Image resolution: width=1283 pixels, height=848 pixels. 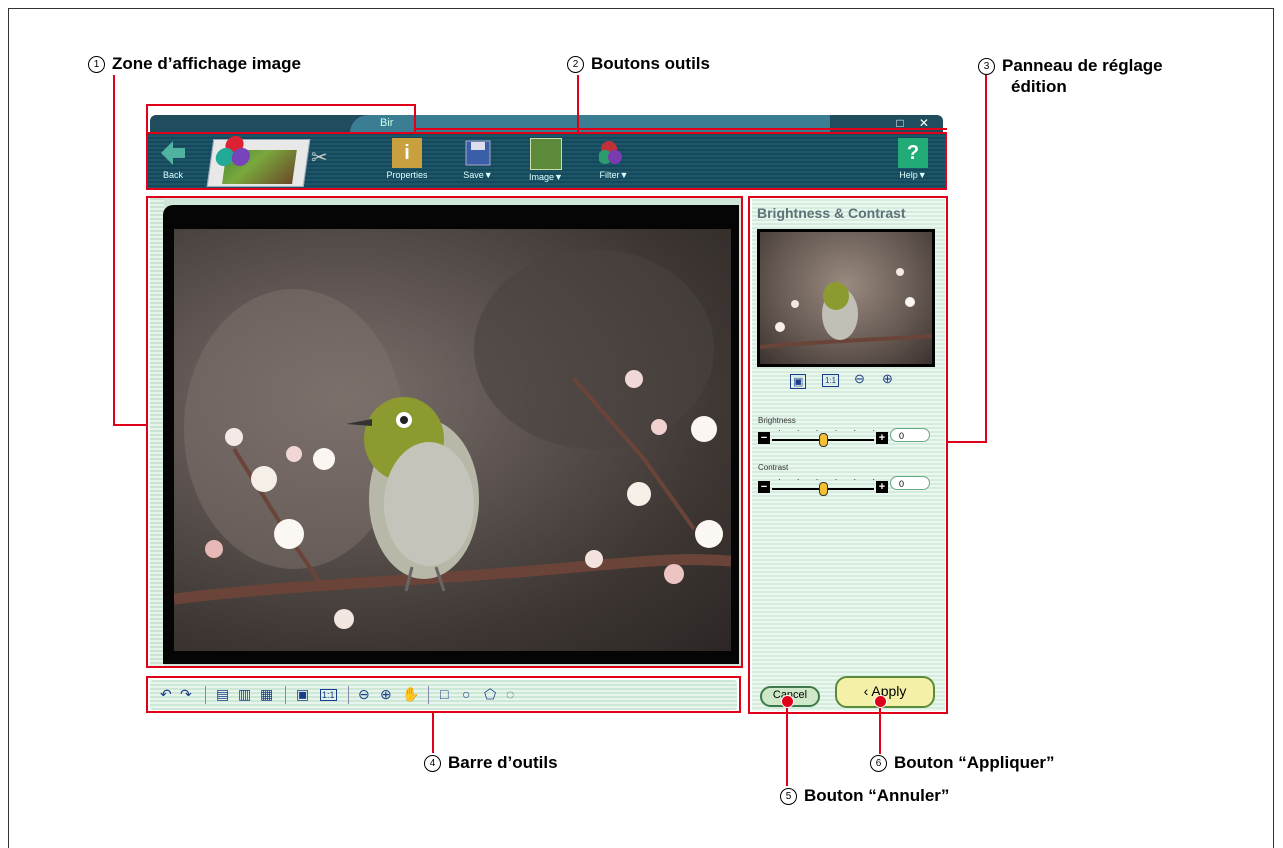 I want to click on callout-image-zone: 1 Zone d’affichage image, so click(x=194, y=63).